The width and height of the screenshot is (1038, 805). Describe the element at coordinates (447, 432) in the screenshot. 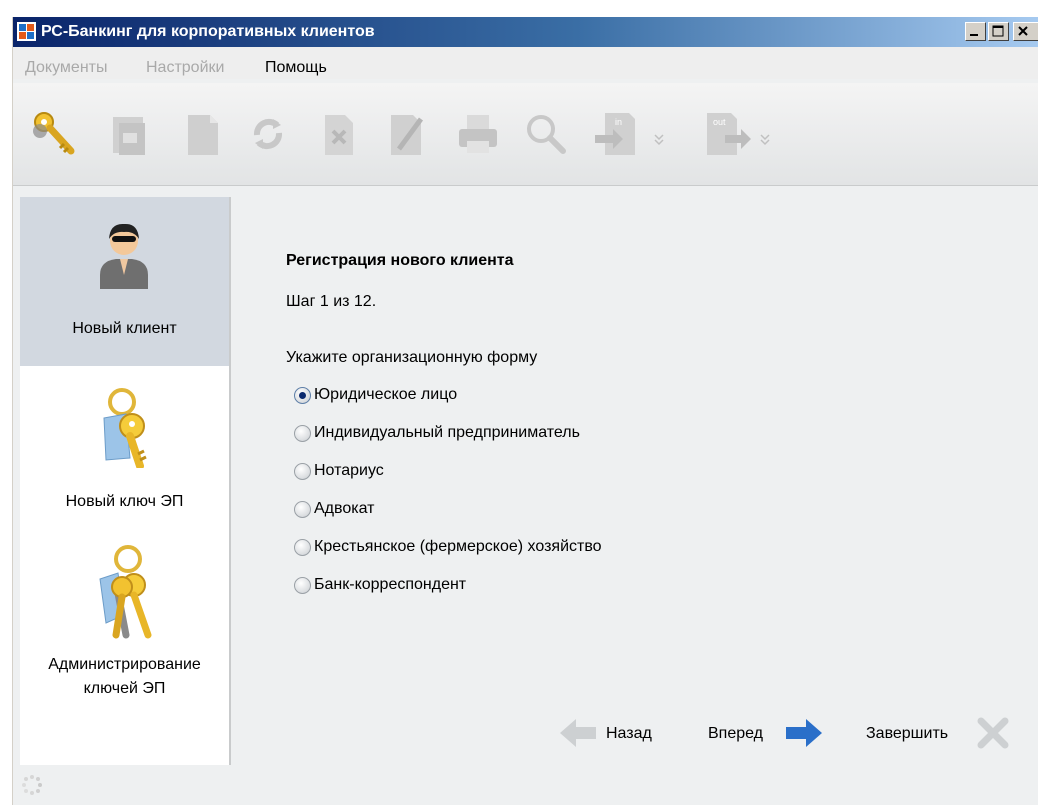

I see `radio-label: Индивидуальный предприниматель` at that location.